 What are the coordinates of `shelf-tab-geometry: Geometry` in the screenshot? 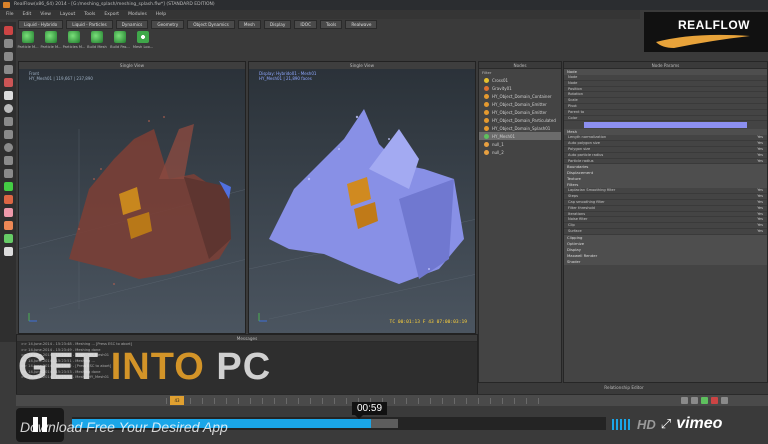 It's located at (168, 24).